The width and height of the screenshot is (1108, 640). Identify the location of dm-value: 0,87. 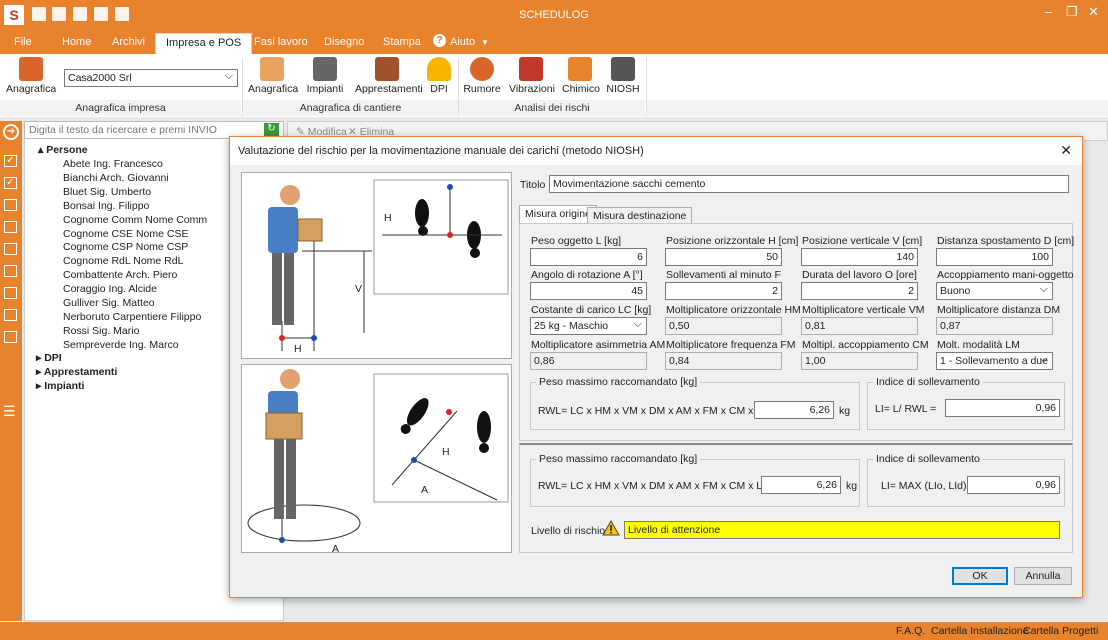
(994, 326).